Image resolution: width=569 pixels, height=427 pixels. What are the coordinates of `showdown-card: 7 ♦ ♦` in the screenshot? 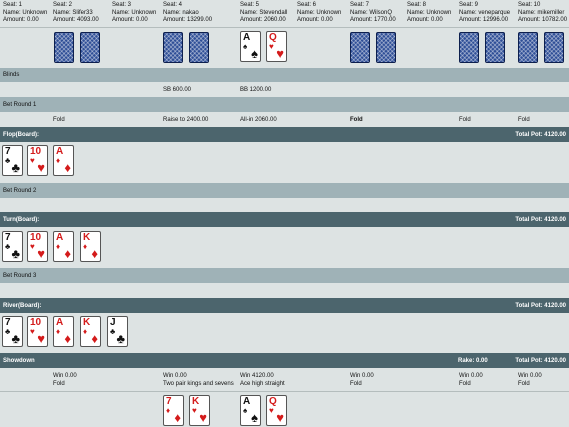 It's located at (173, 410).